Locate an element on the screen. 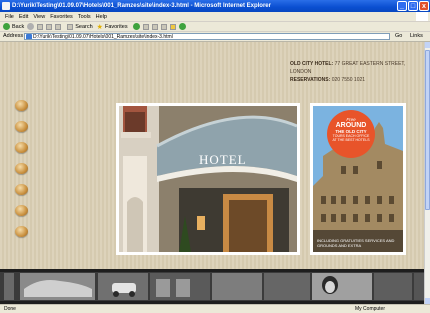 The image size is (430, 313). vertical-scrollbar is located at coordinates (427, 173).